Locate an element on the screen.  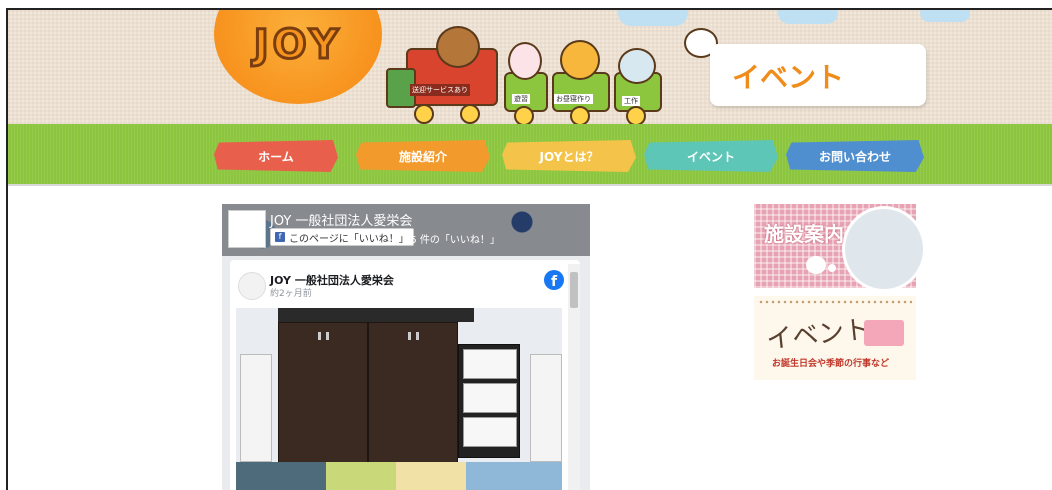
drawer-unit-in-photo is located at coordinates (489, 401).